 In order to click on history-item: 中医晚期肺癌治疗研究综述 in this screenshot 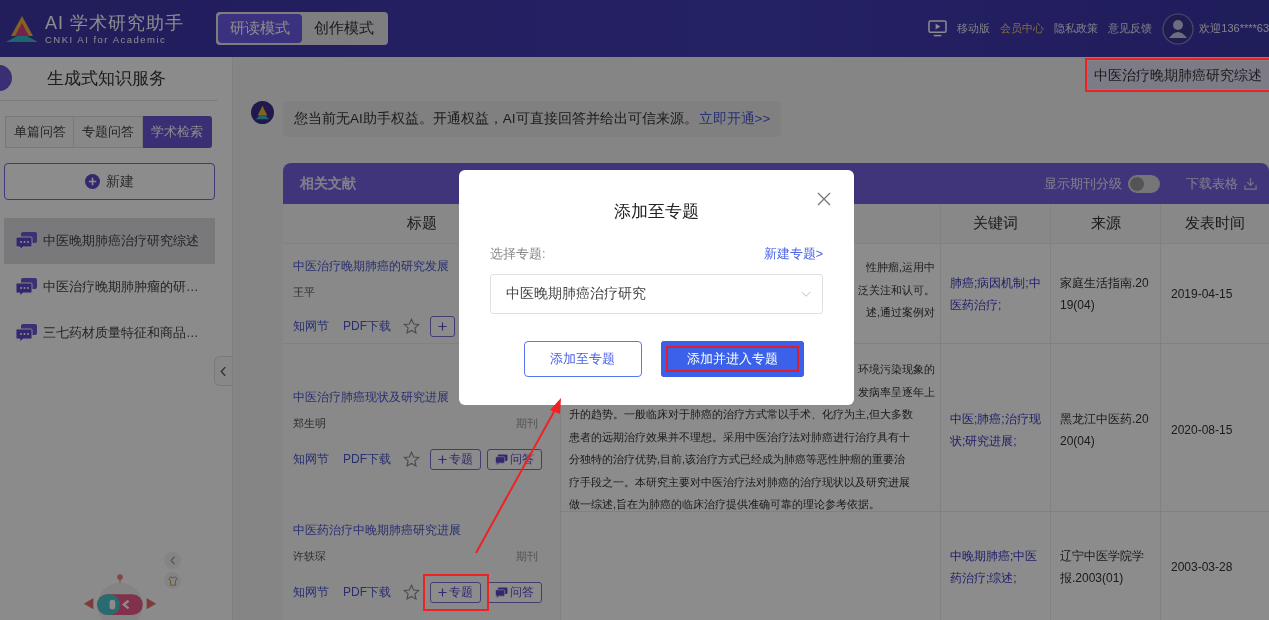, I will do `click(109, 241)`.